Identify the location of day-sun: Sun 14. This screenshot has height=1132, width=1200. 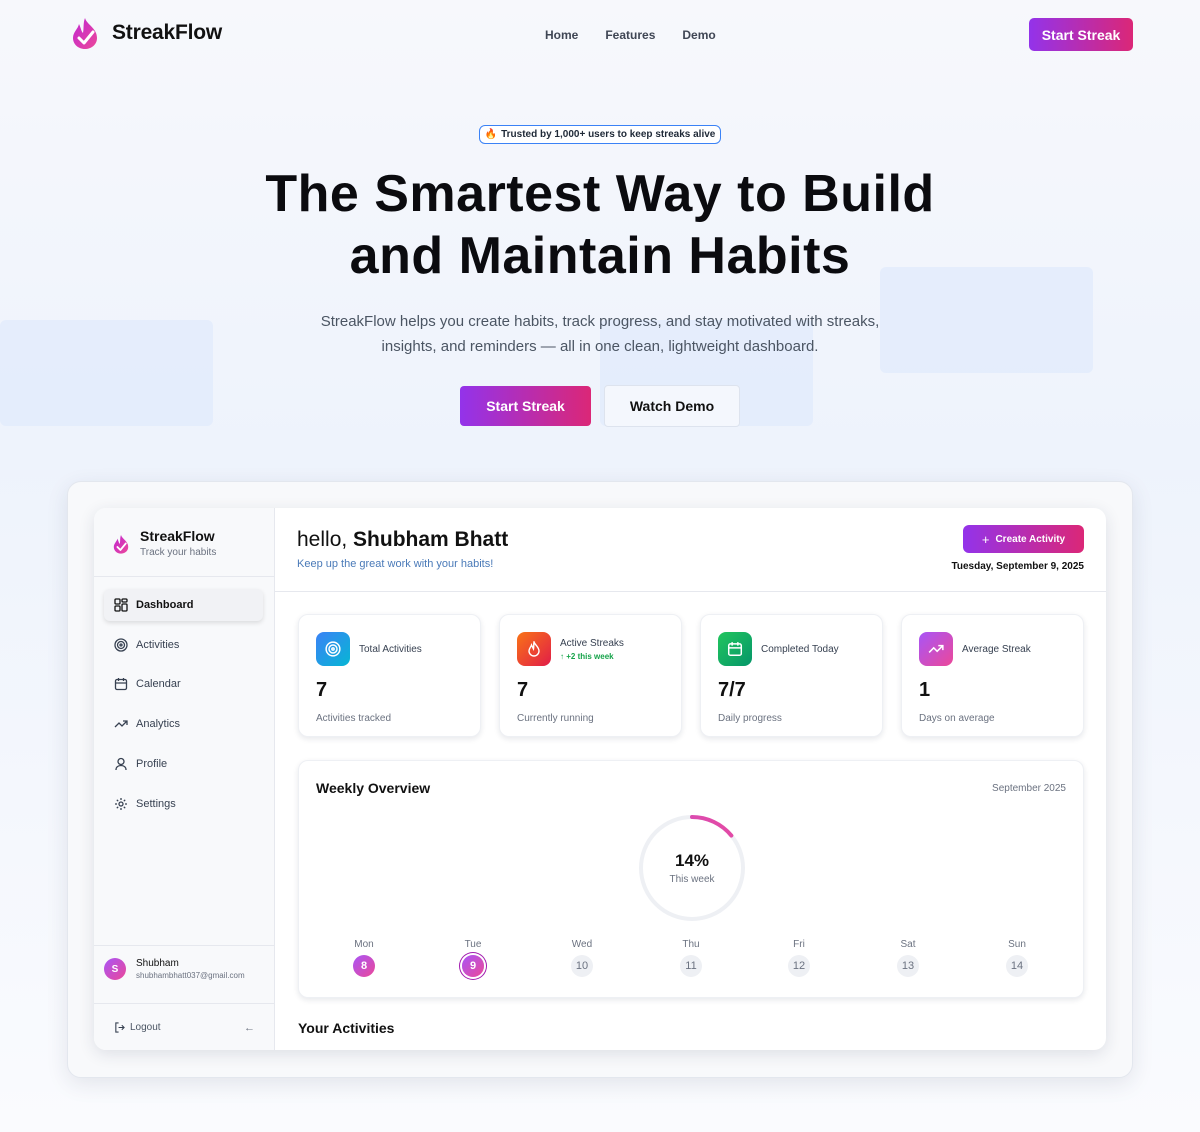
(1017, 958).